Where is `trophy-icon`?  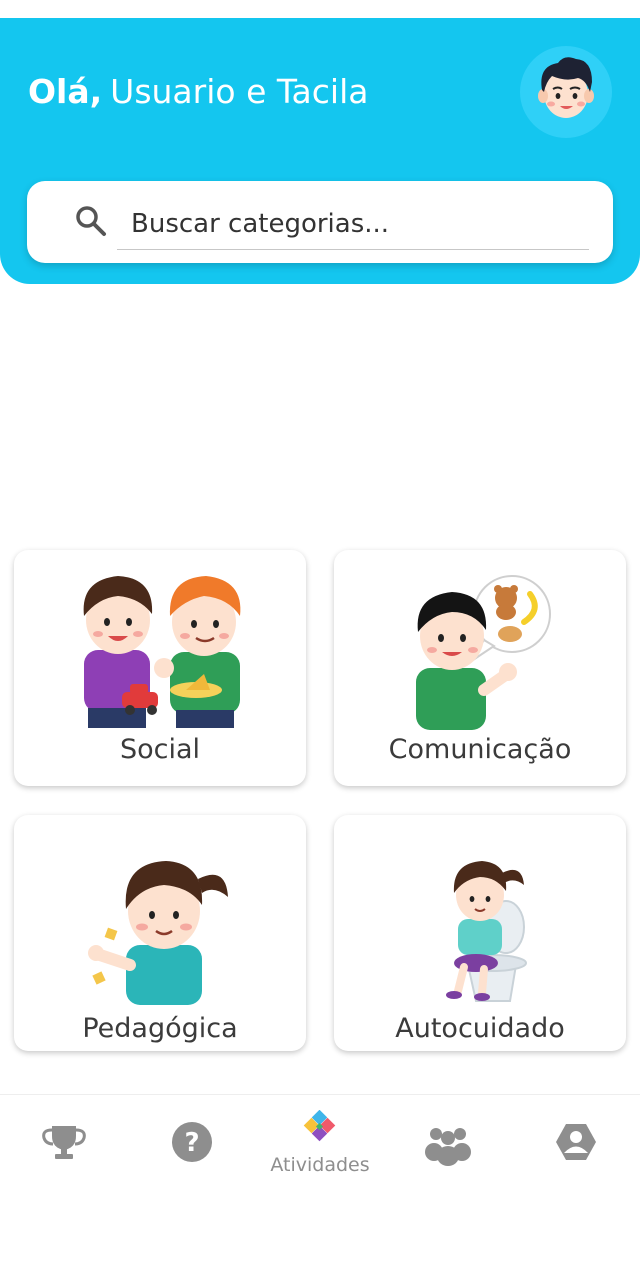
trophy-icon is located at coordinates (64, 1142).